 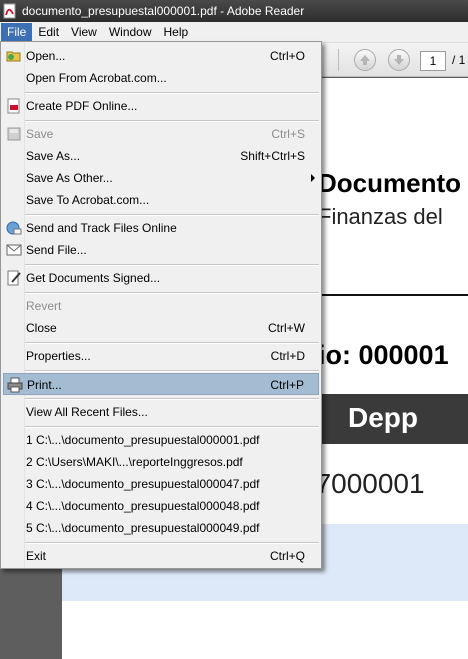 I want to click on menu-file: File, so click(x=17, y=32).